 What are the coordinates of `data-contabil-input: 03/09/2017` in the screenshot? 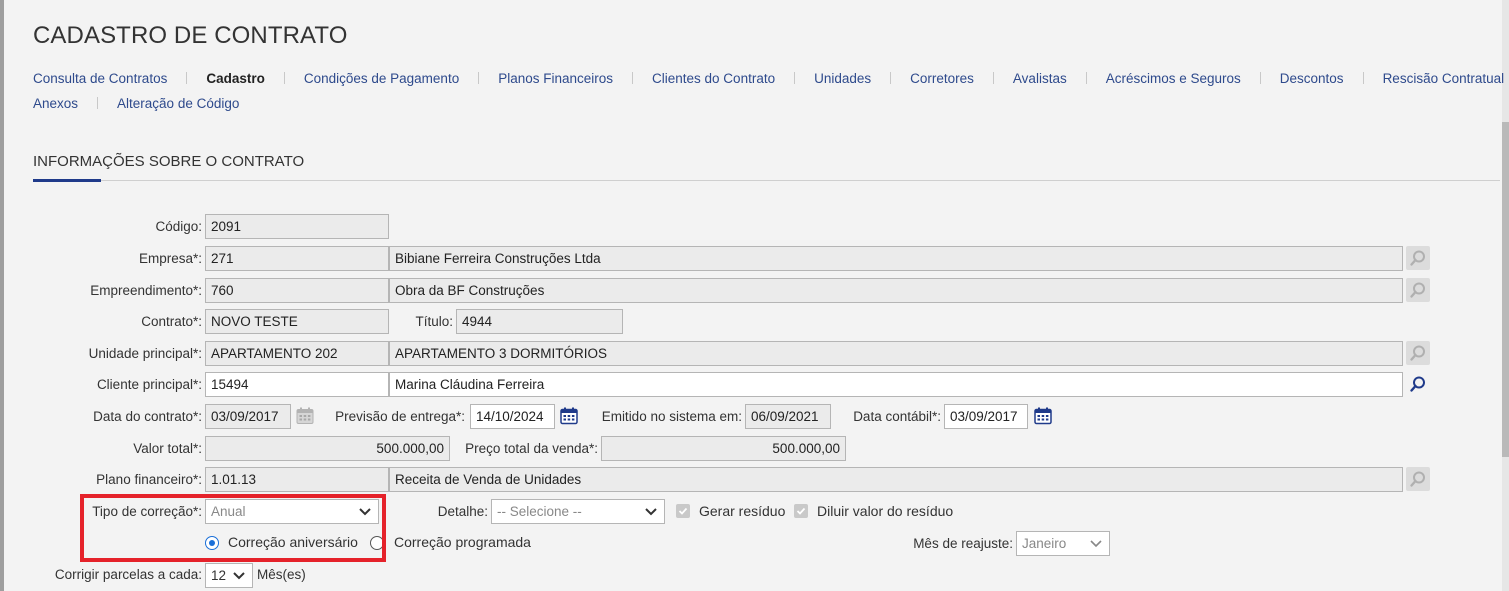 It's located at (986, 416).